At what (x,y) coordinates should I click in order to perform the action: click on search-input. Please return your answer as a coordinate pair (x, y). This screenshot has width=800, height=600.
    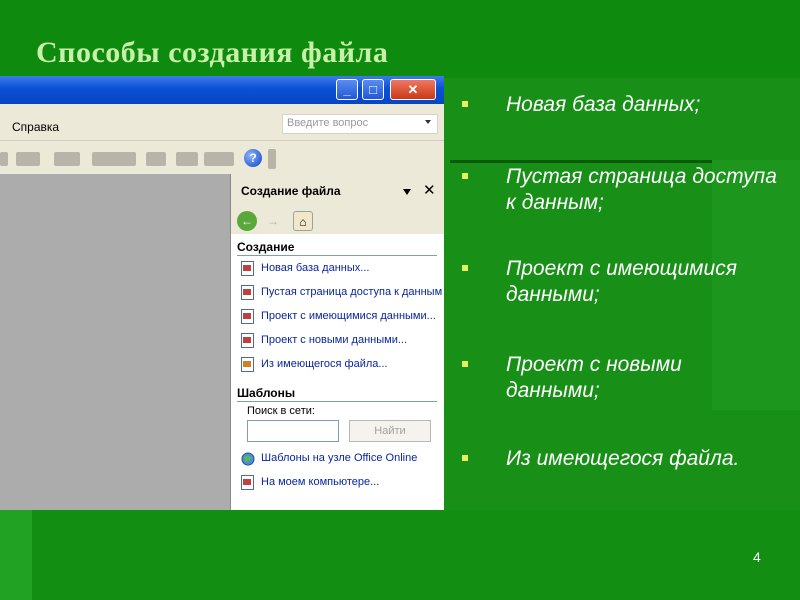
    Looking at the image, I should click on (293, 431).